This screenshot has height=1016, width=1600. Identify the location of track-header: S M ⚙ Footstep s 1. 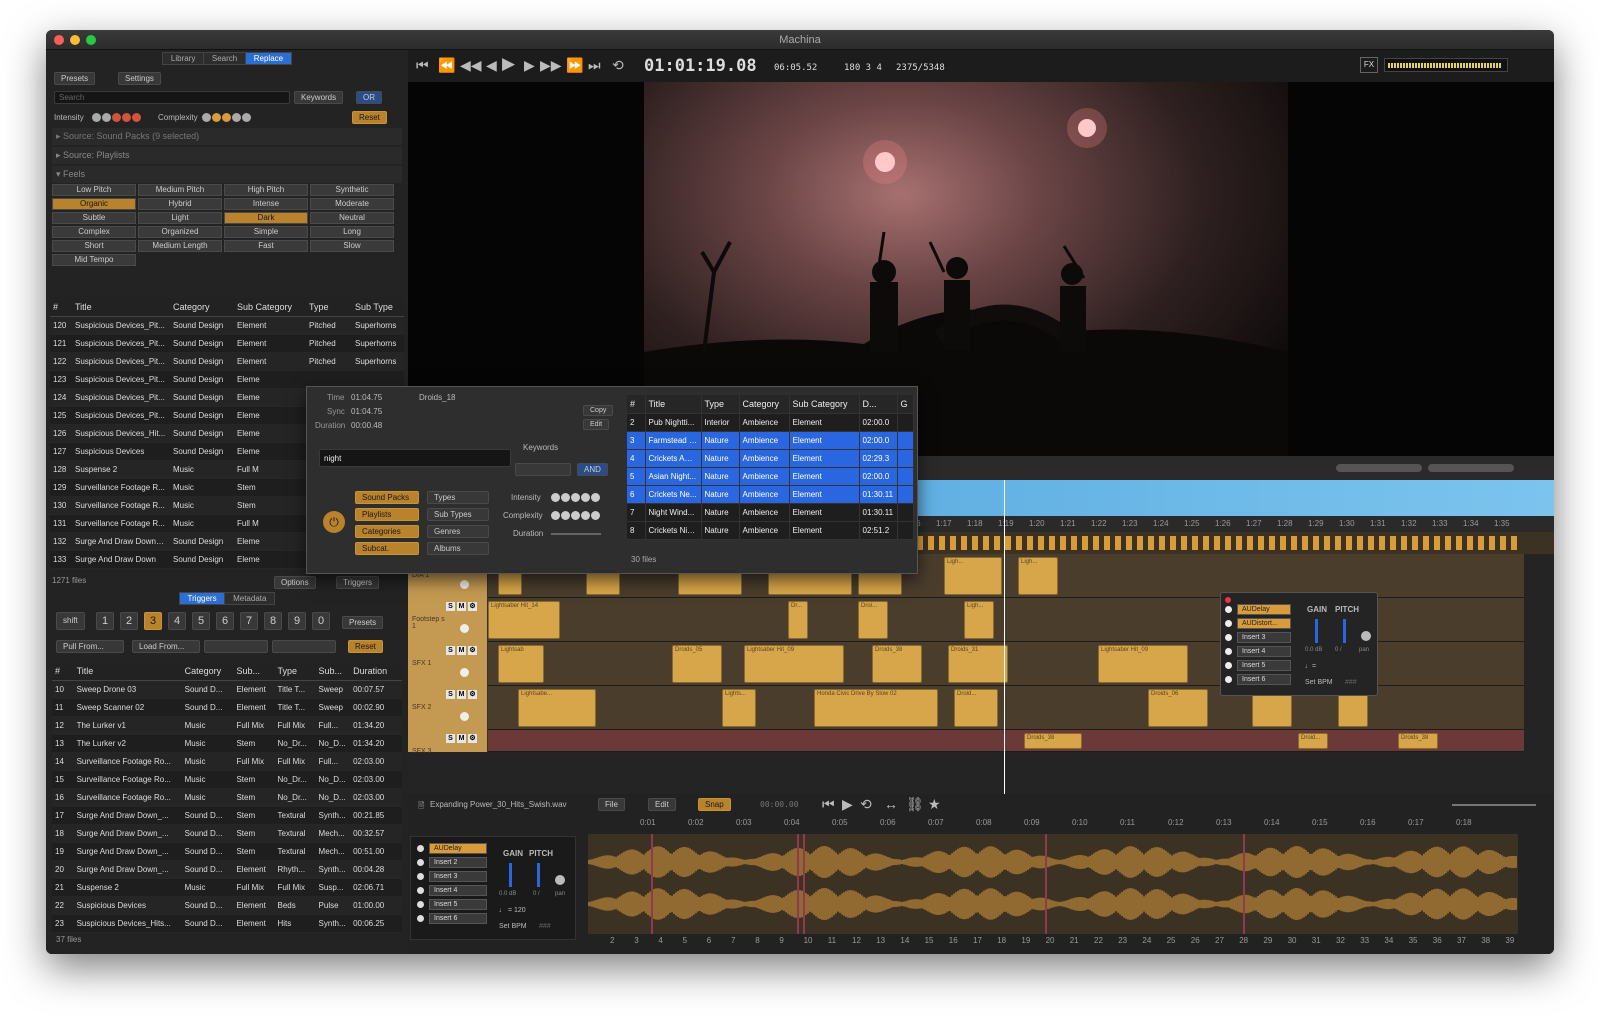
(448, 620).